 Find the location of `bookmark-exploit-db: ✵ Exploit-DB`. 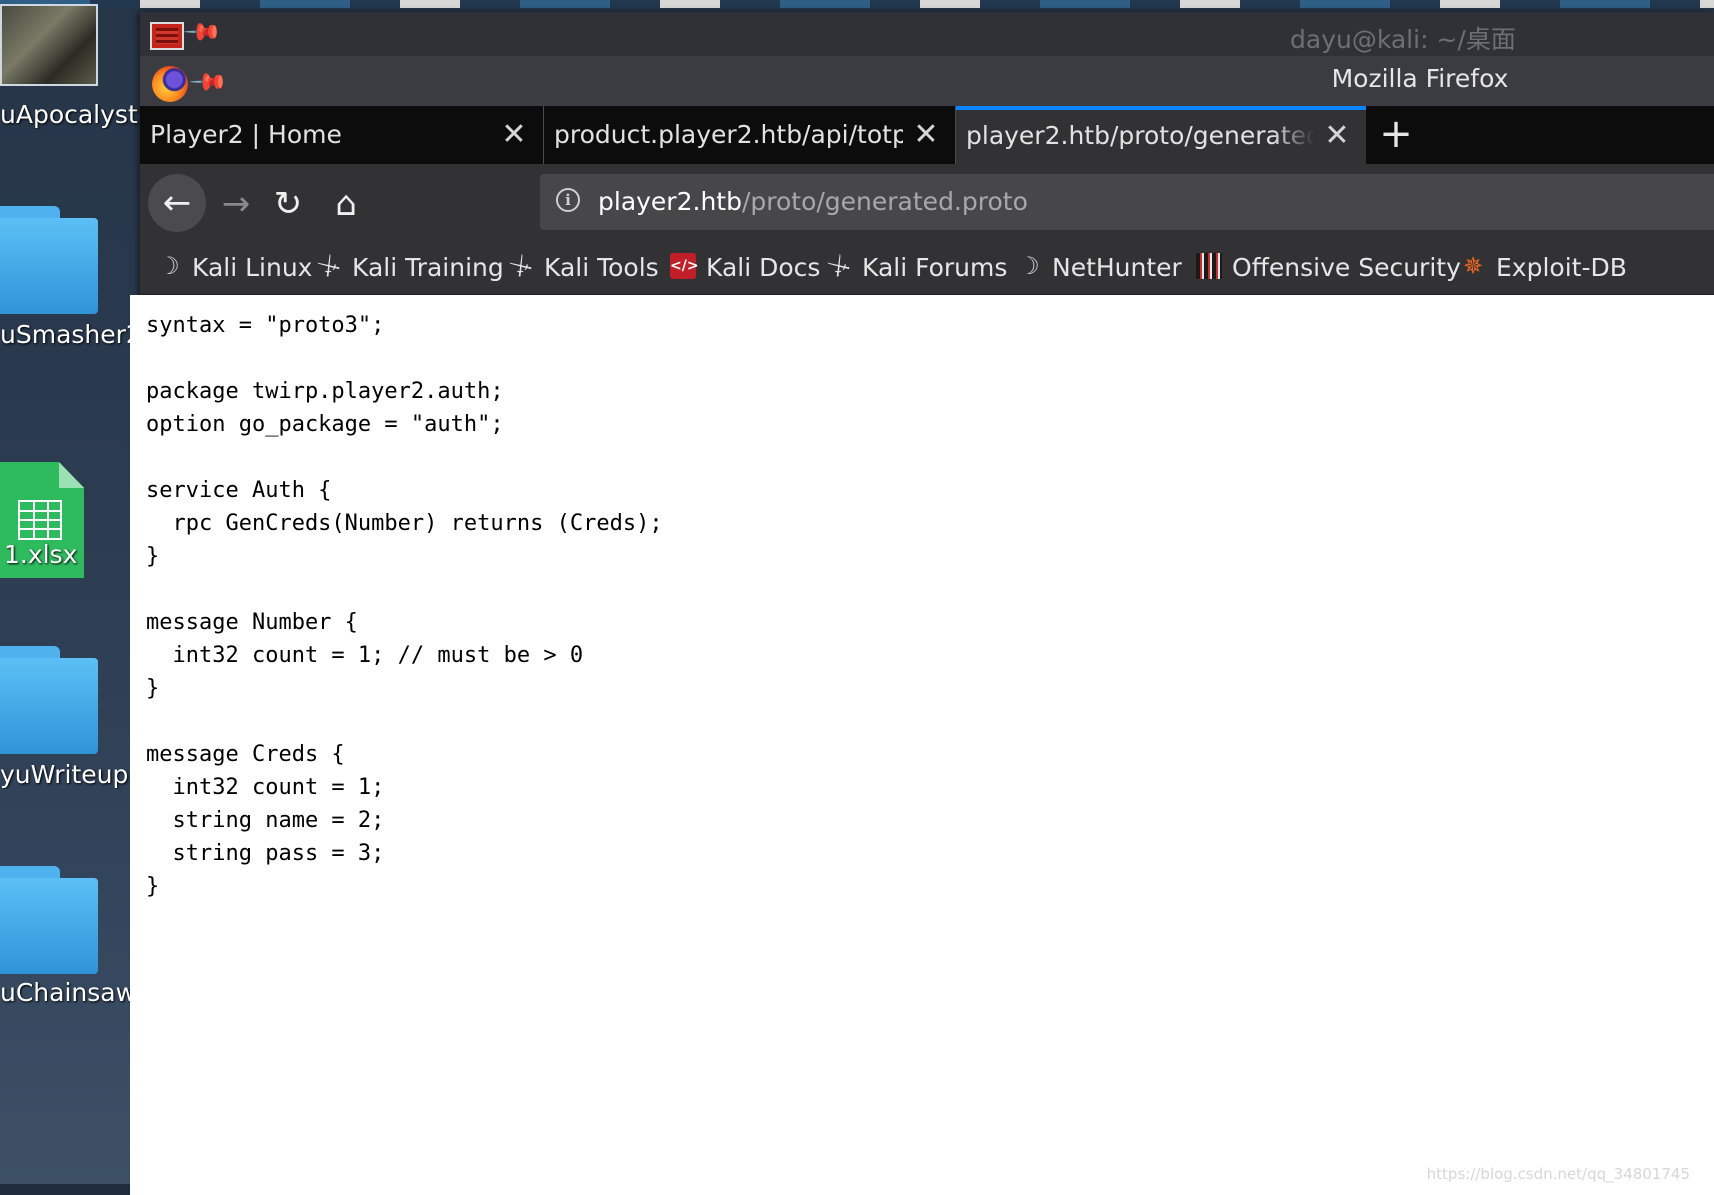

bookmark-exploit-db: ✵ Exploit-DB is located at coordinates (1587, 268).